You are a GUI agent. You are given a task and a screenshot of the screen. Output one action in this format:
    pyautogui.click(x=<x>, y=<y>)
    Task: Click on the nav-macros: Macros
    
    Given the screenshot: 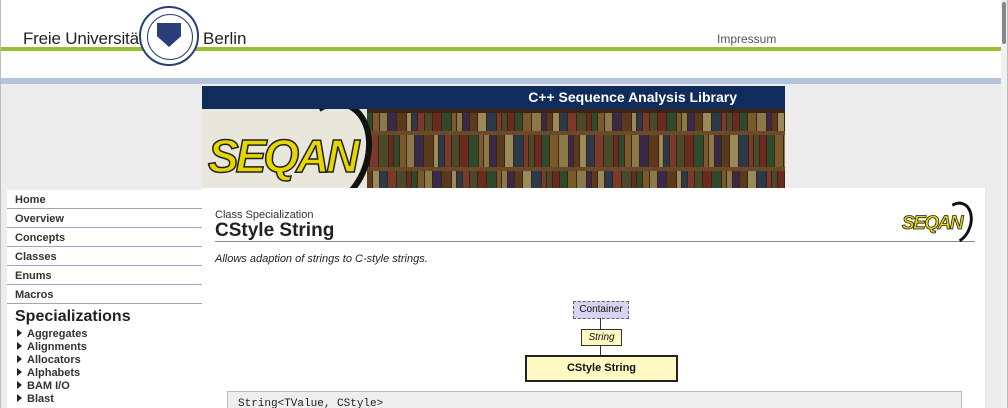 What is the action you would take?
    pyautogui.click(x=104, y=294)
    